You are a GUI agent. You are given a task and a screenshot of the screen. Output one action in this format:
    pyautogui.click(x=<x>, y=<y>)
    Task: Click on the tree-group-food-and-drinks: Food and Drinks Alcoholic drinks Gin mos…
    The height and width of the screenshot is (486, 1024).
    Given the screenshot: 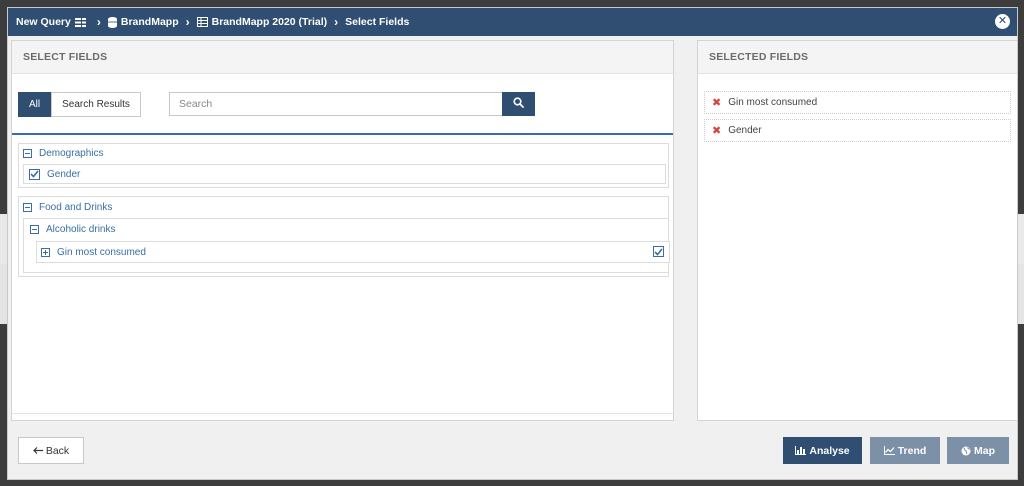 What is the action you would take?
    pyautogui.click(x=344, y=236)
    